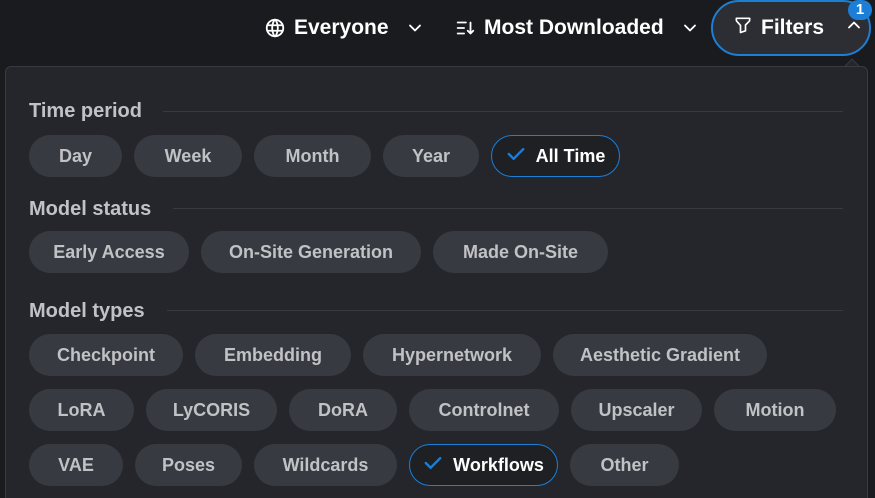  Describe the element at coordinates (273, 355) in the screenshot. I see `model-type-chip-embedding: Embedding` at that location.